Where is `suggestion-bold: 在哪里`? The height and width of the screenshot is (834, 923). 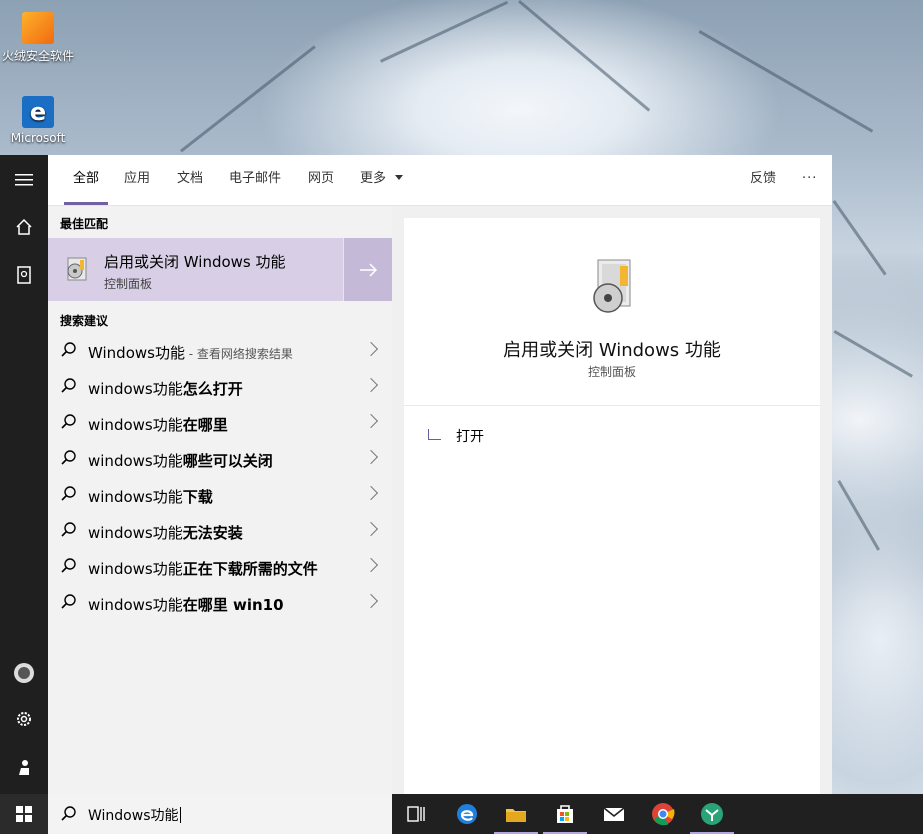 suggestion-bold: 在哪里 is located at coordinates (205, 425).